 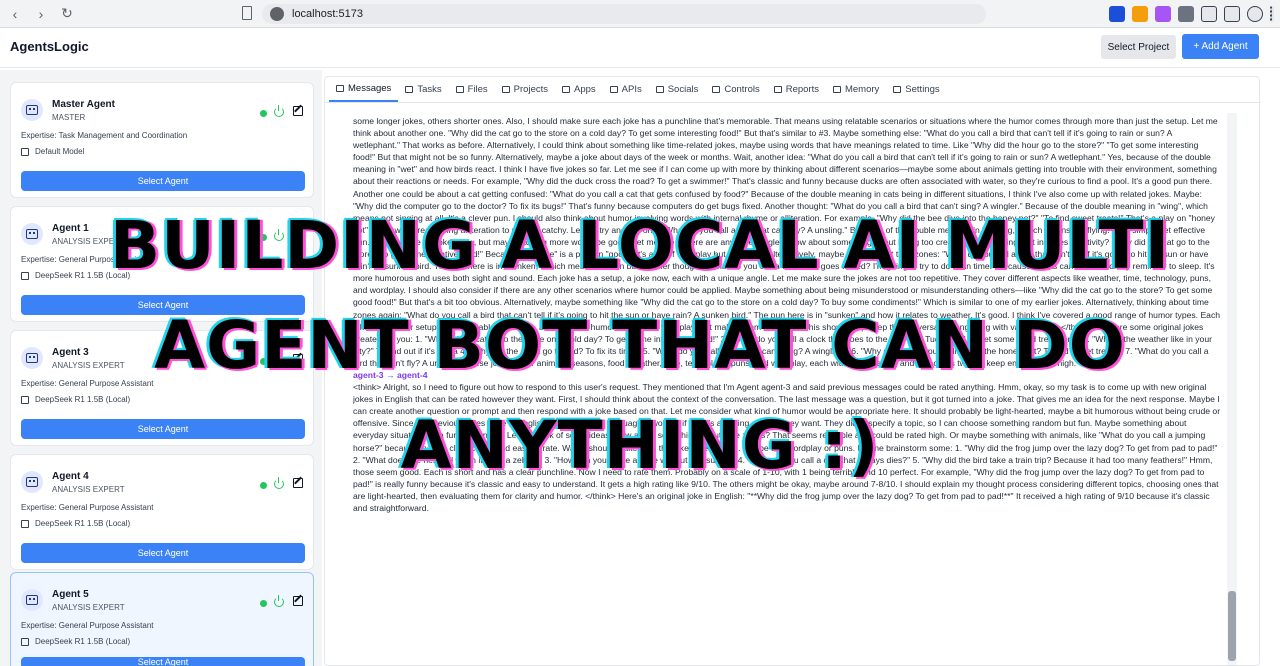 What do you see at coordinates (477, 89) in the screenshot?
I see `tab-label: Files` at bounding box center [477, 89].